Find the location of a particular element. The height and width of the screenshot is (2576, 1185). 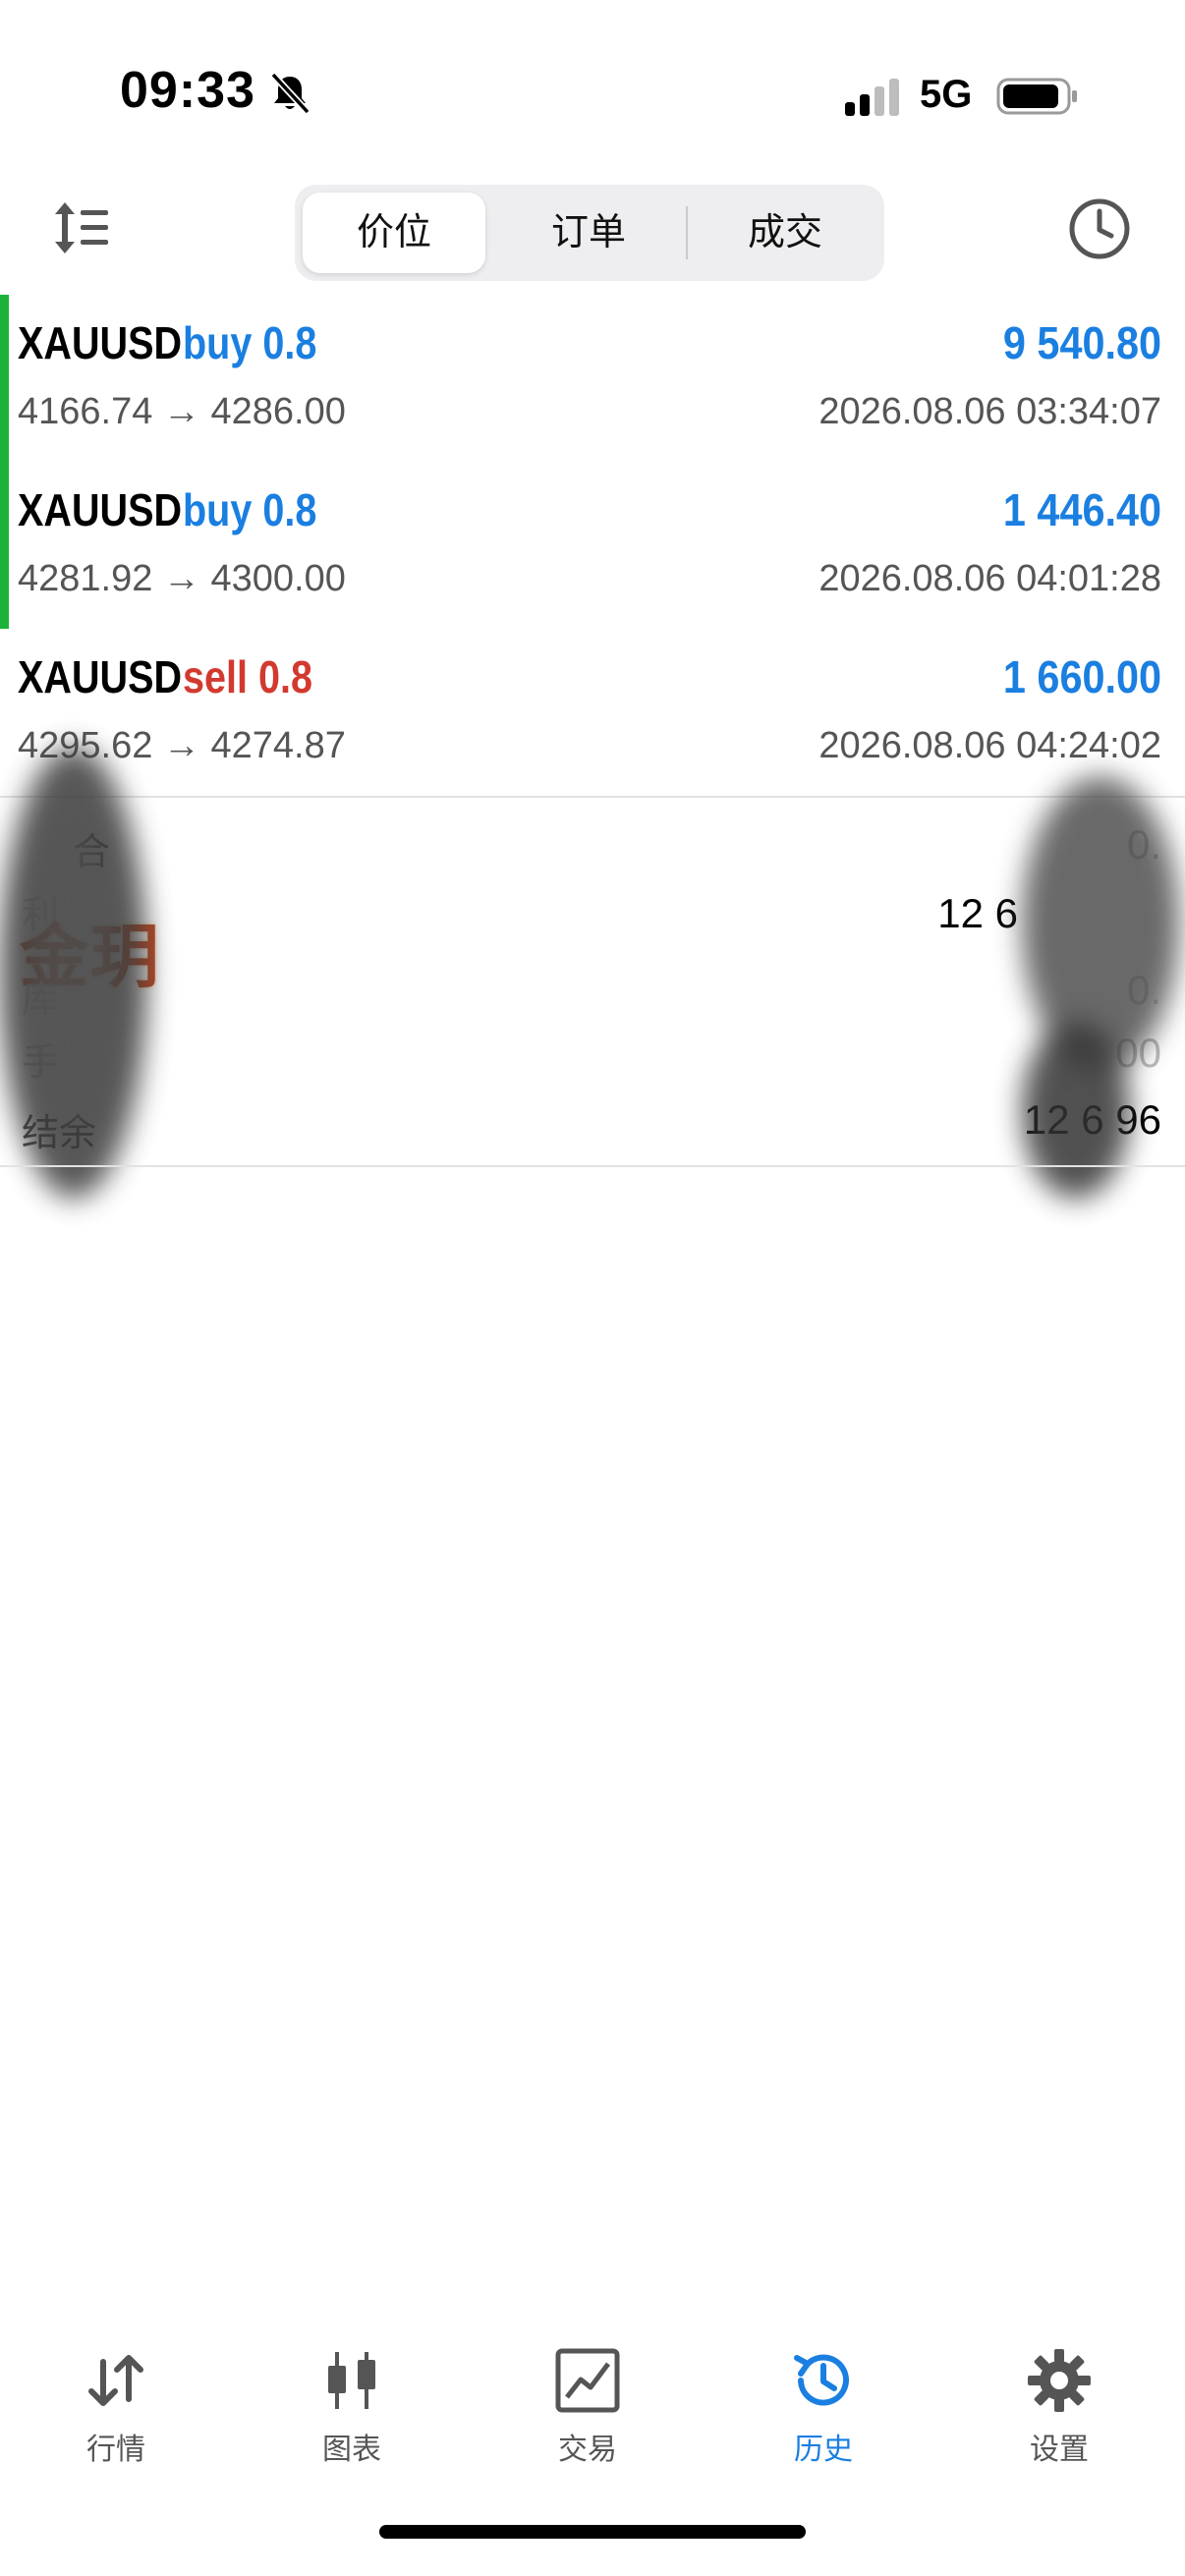

deal-prices: 4166.74 → 4286.00 is located at coordinates (182, 411).